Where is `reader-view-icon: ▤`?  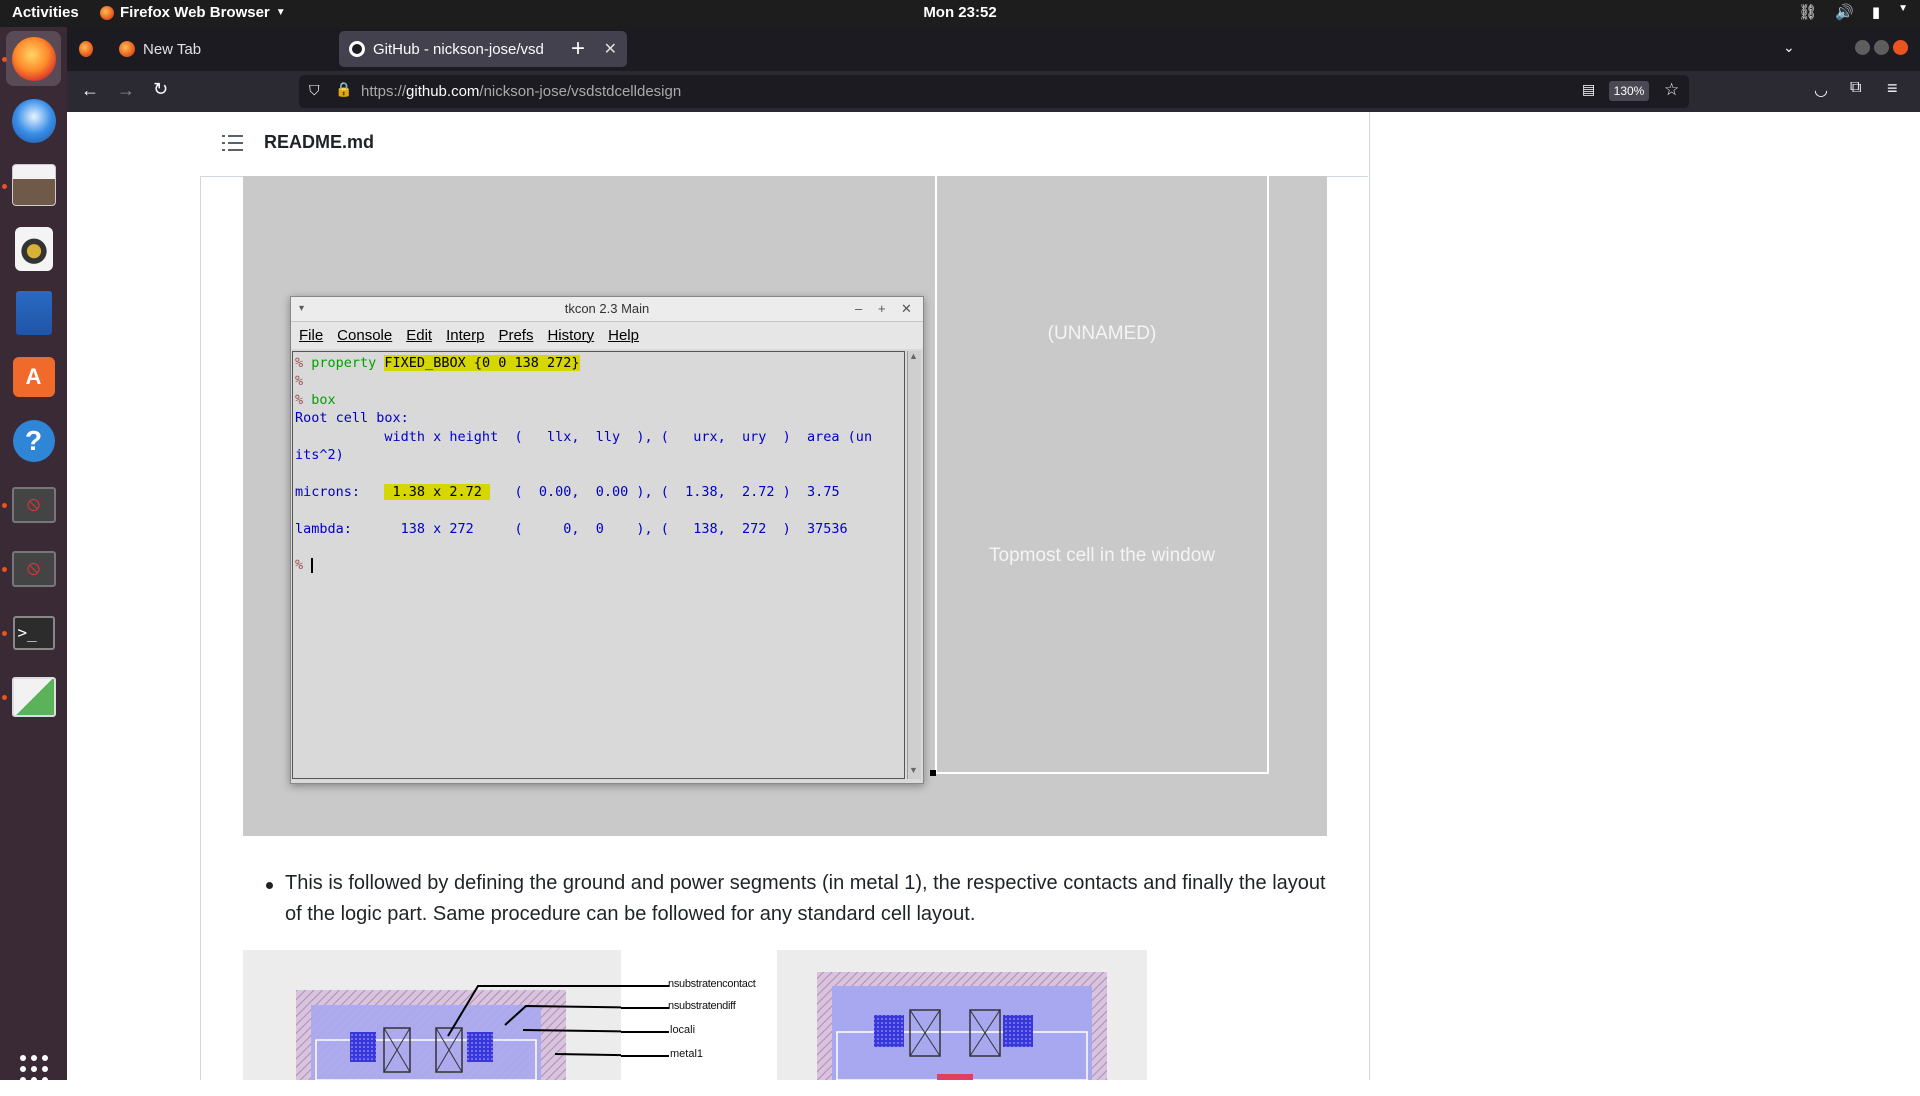 reader-view-icon: ▤ is located at coordinates (1588, 89).